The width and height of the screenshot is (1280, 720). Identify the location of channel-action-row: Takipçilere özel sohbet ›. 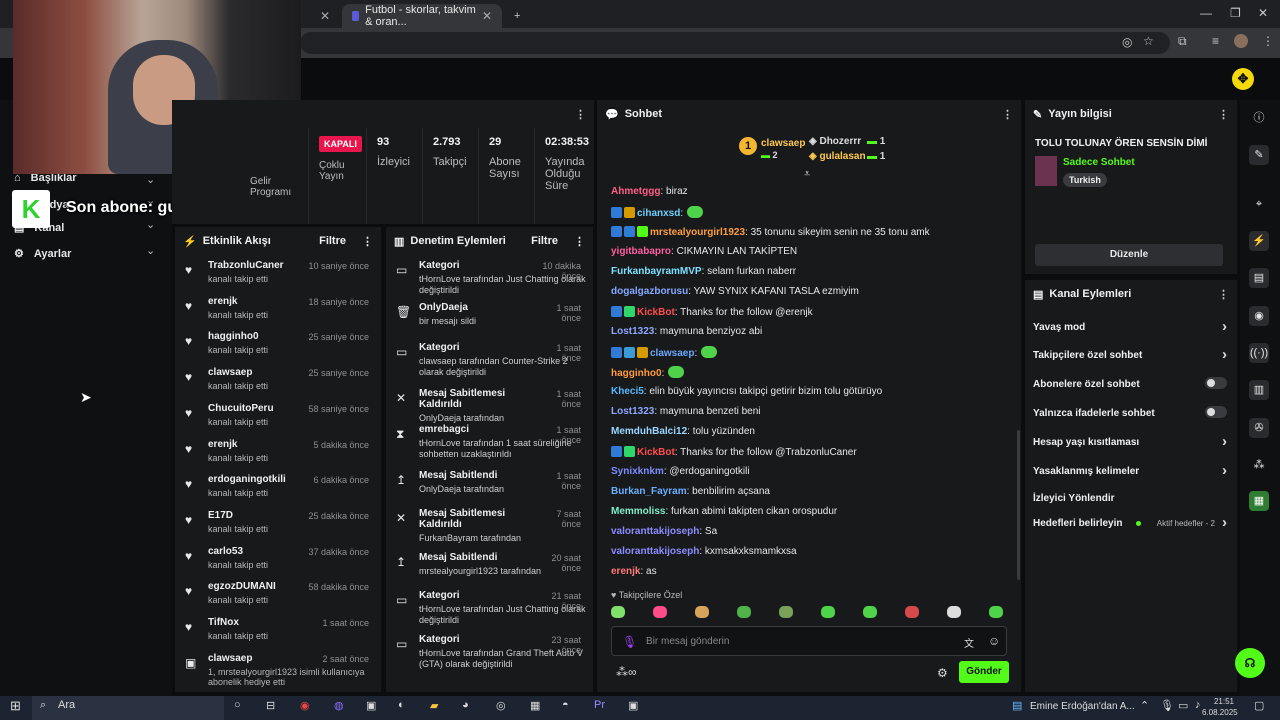
(1130, 354).